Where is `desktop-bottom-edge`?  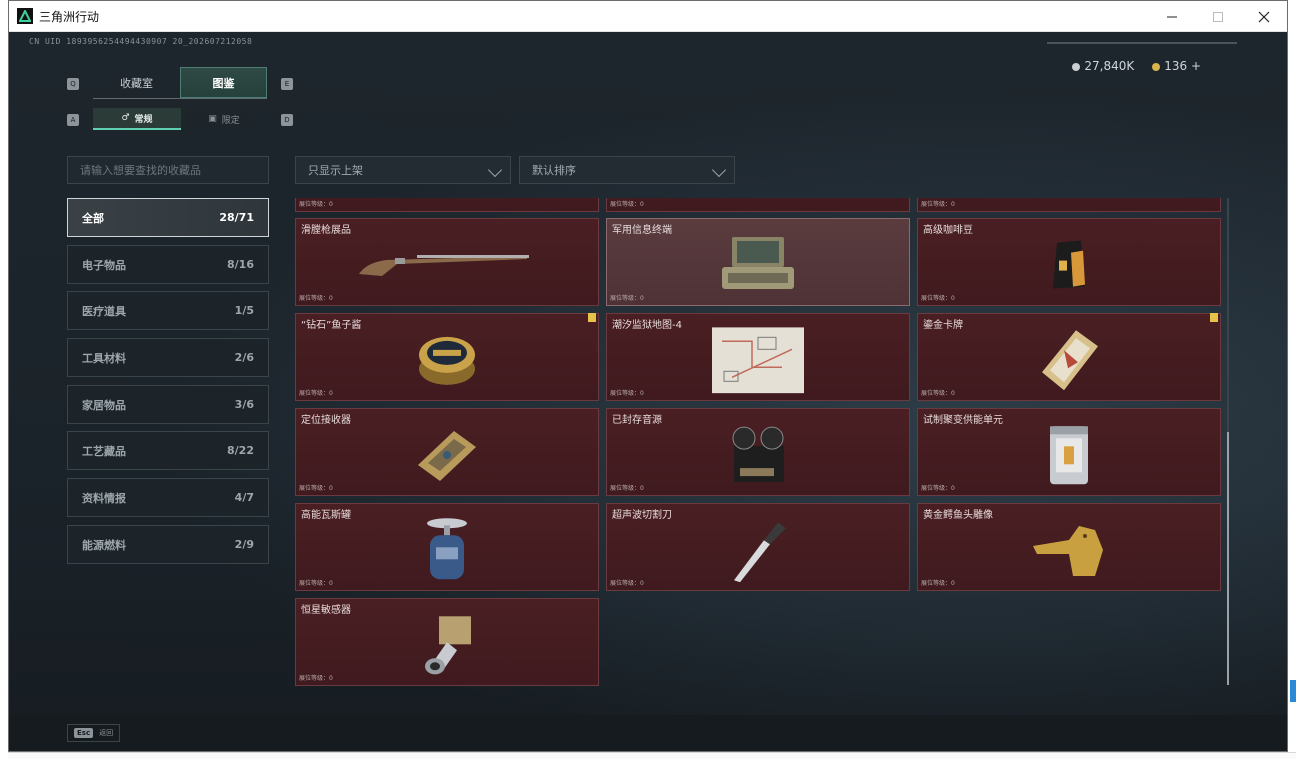 desktop-bottom-edge is located at coordinates (652, 755).